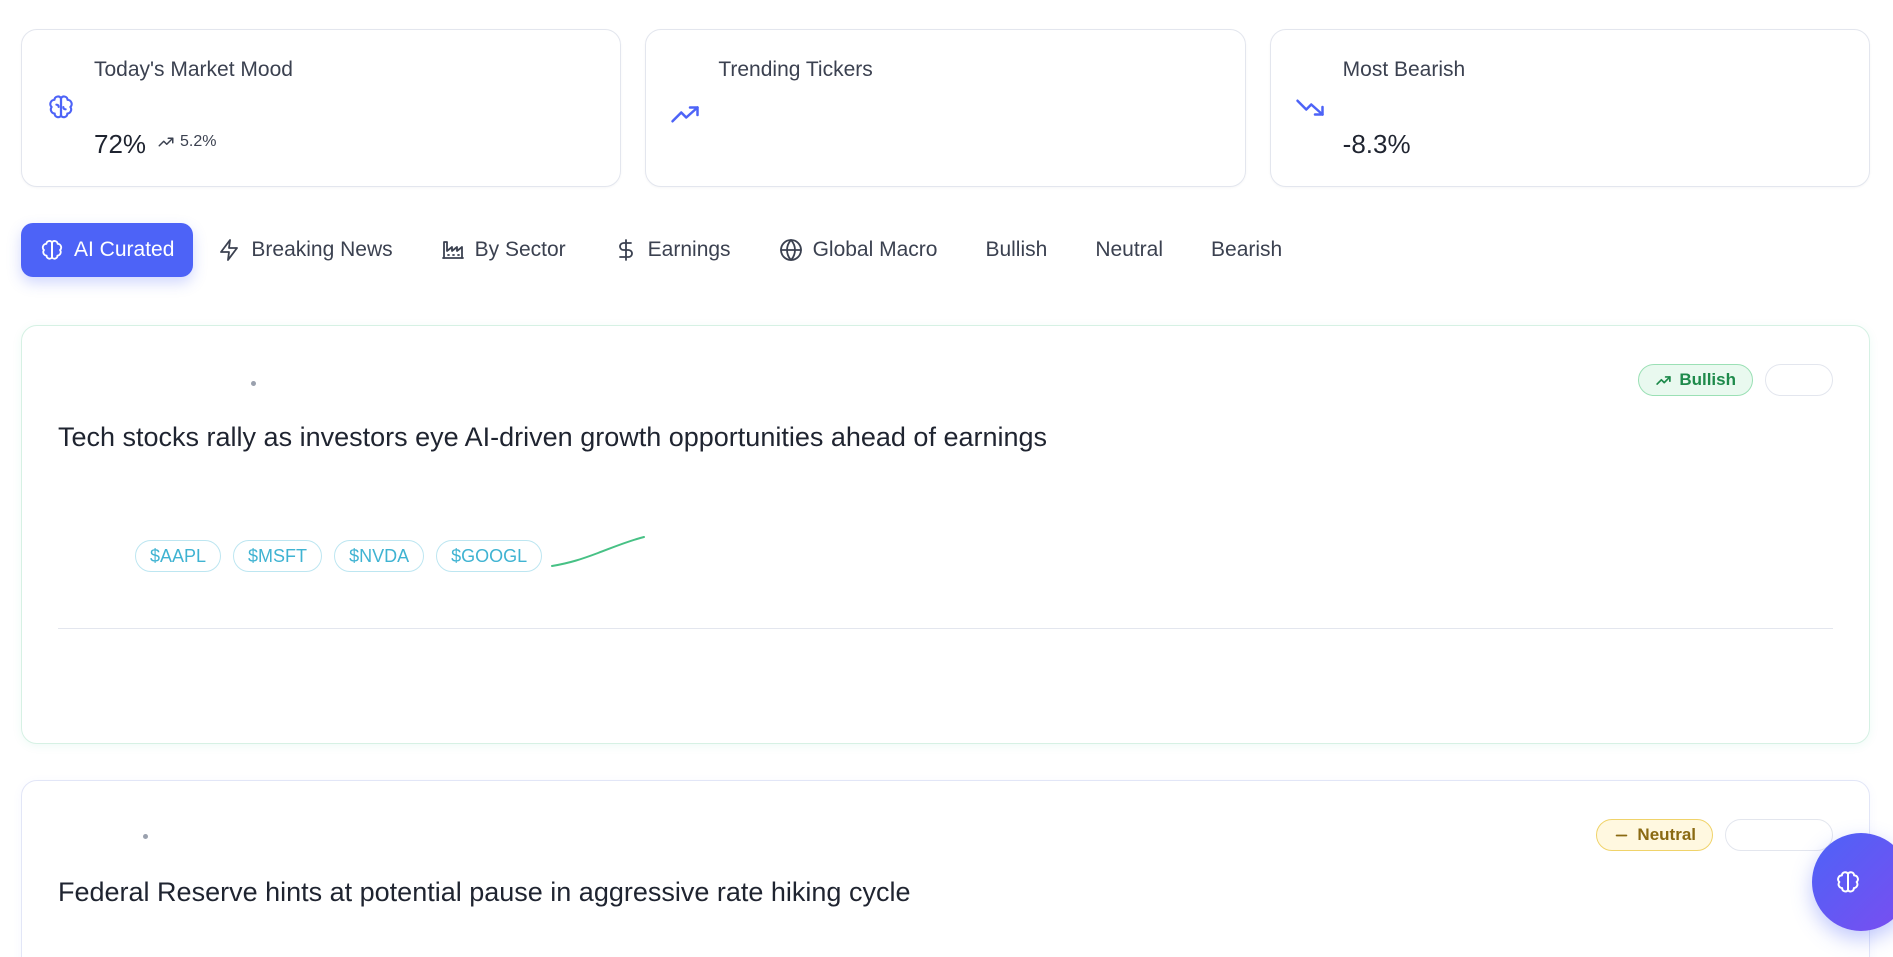  I want to click on tab-neutral: Neutral, so click(1129, 250).